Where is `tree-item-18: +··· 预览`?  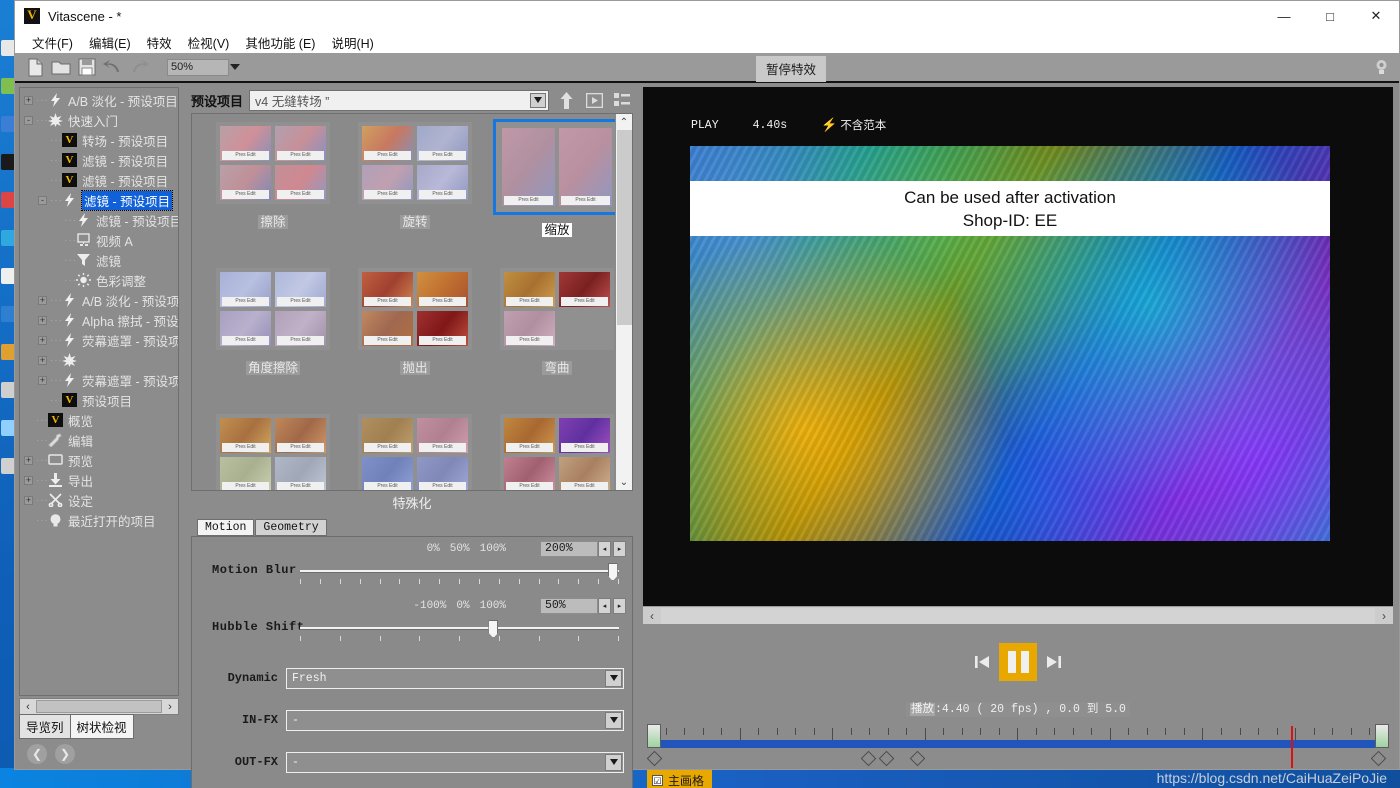 tree-item-18: +··· 预览 is located at coordinates (99, 460).